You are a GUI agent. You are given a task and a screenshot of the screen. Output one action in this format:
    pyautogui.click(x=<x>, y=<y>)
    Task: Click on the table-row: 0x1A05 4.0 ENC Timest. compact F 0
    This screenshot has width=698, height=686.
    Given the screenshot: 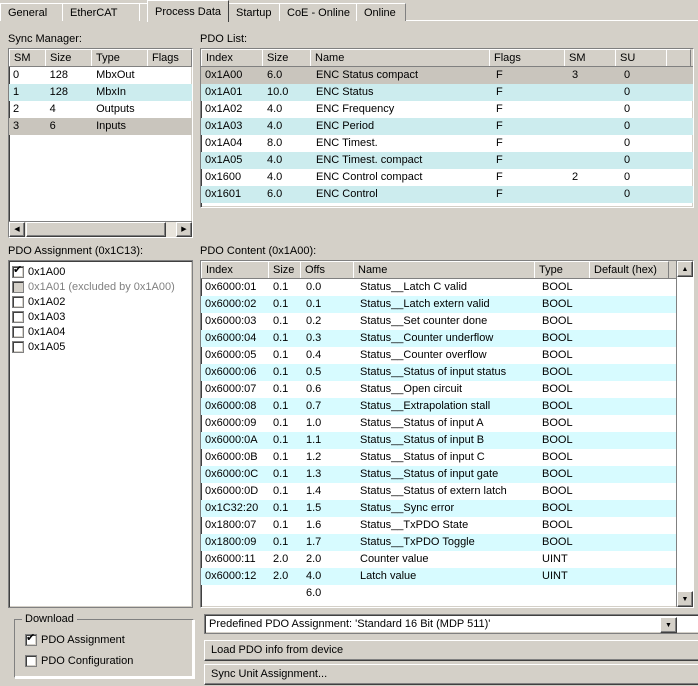 What is the action you would take?
    pyautogui.click(x=447, y=160)
    